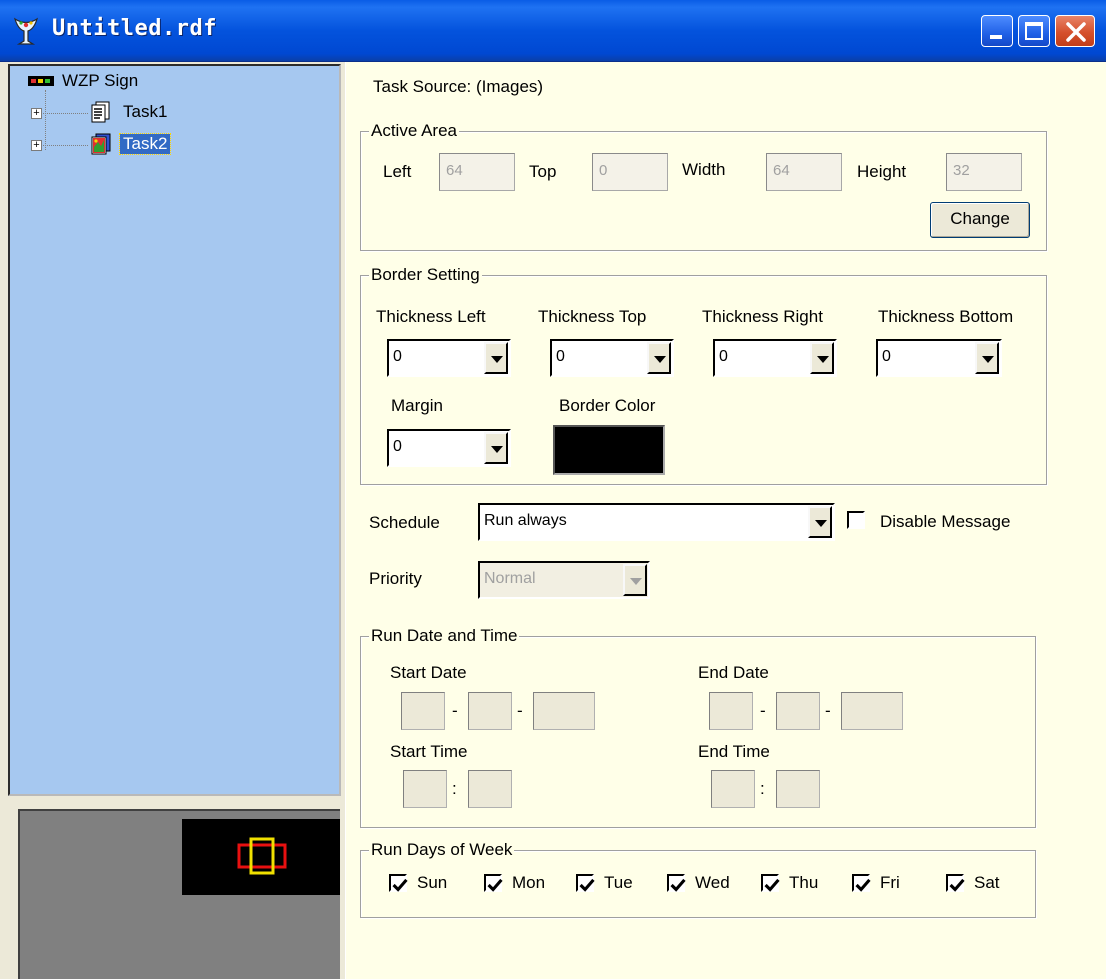  I want to click on group-legend: Border Setting, so click(425, 275).